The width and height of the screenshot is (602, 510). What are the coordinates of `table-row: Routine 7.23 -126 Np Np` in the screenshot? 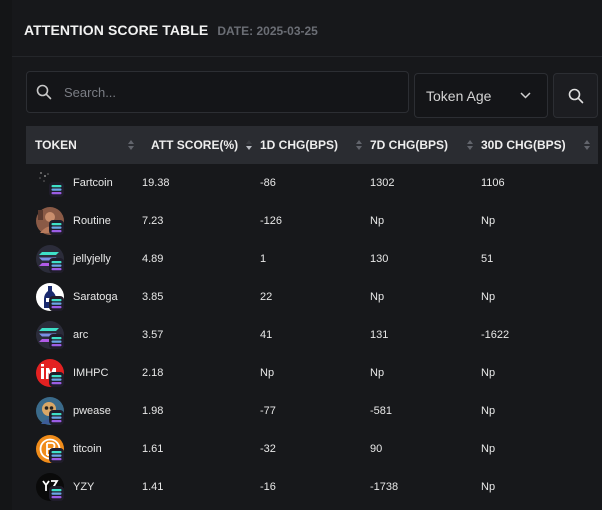 It's located at (312, 221).